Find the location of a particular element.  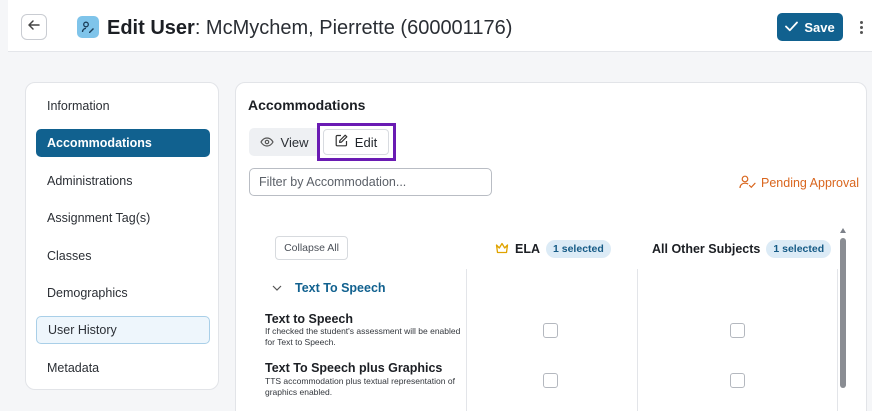

scrollbar-thumb is located at coordinates (843, 313).